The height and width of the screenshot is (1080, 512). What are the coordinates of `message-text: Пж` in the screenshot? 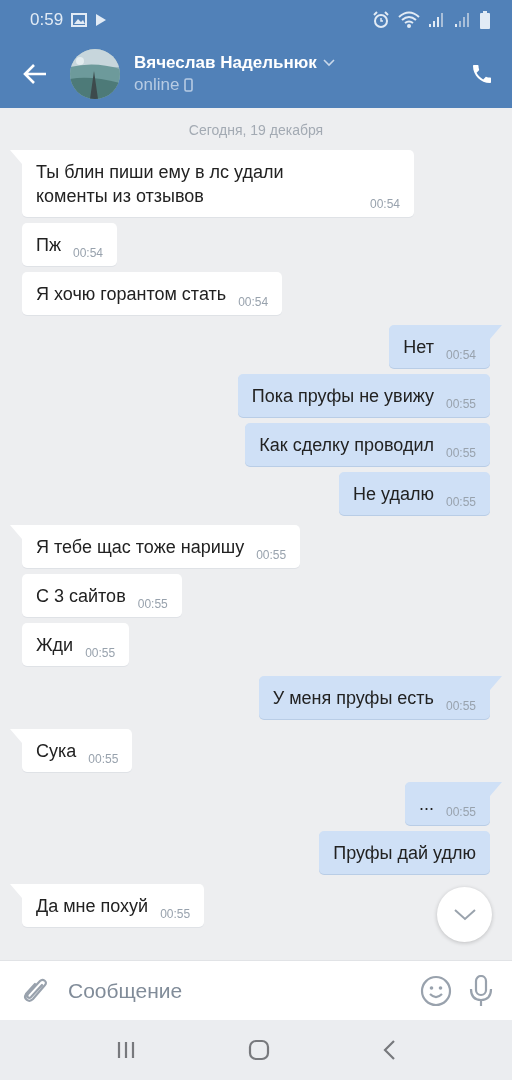 It's located at (48, 245).